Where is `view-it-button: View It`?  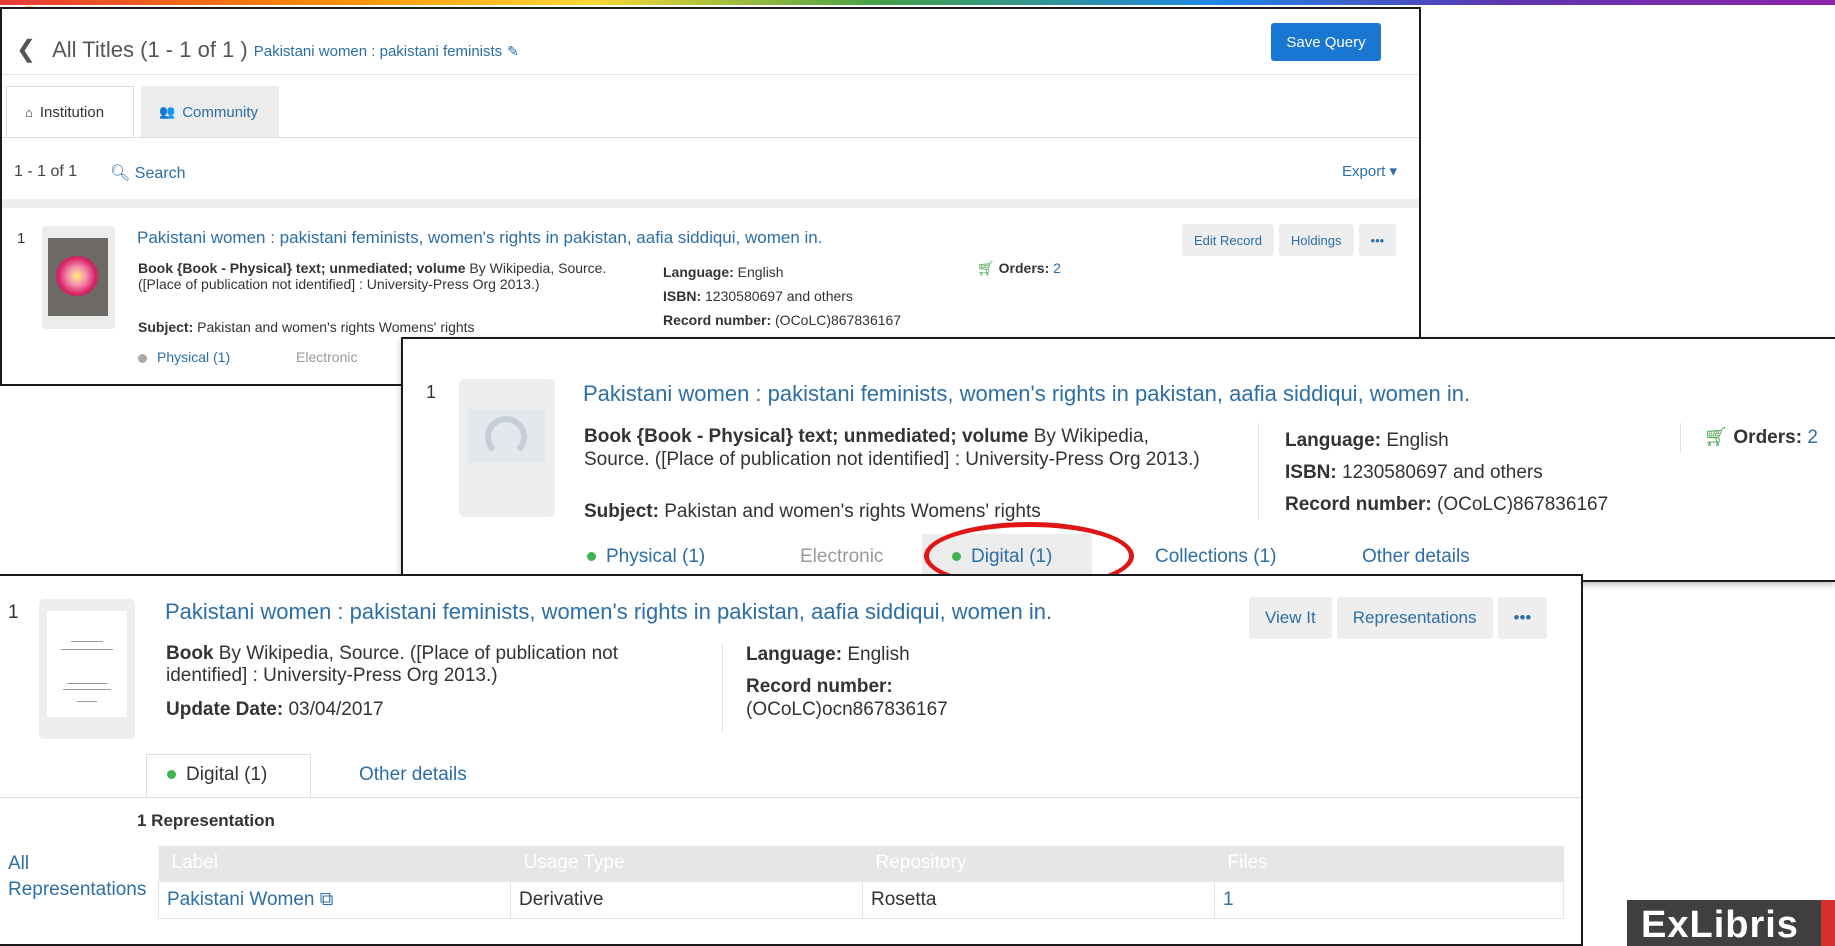
view-it-button: View It is located at coordinates (1290, 618).